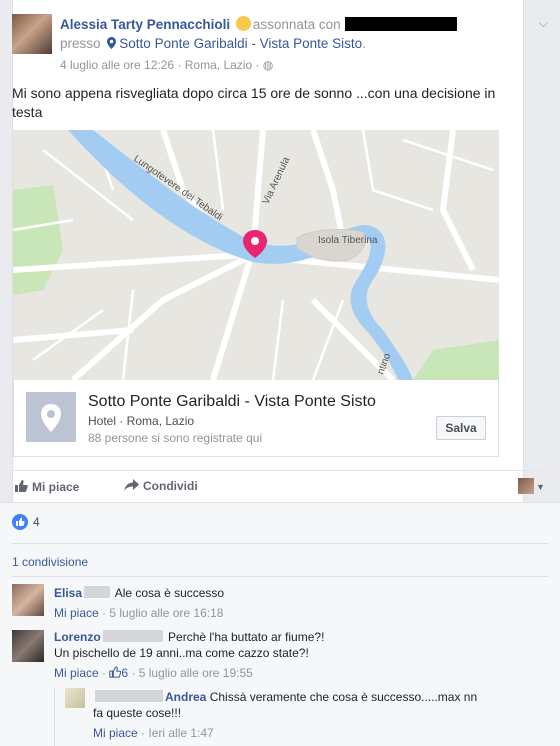  What do you see at coordinates (246, 637) in the screenshot?
I see `comment-text: Perchè l'ha buttato ar fiume?!` at bounding box center [246, 637].